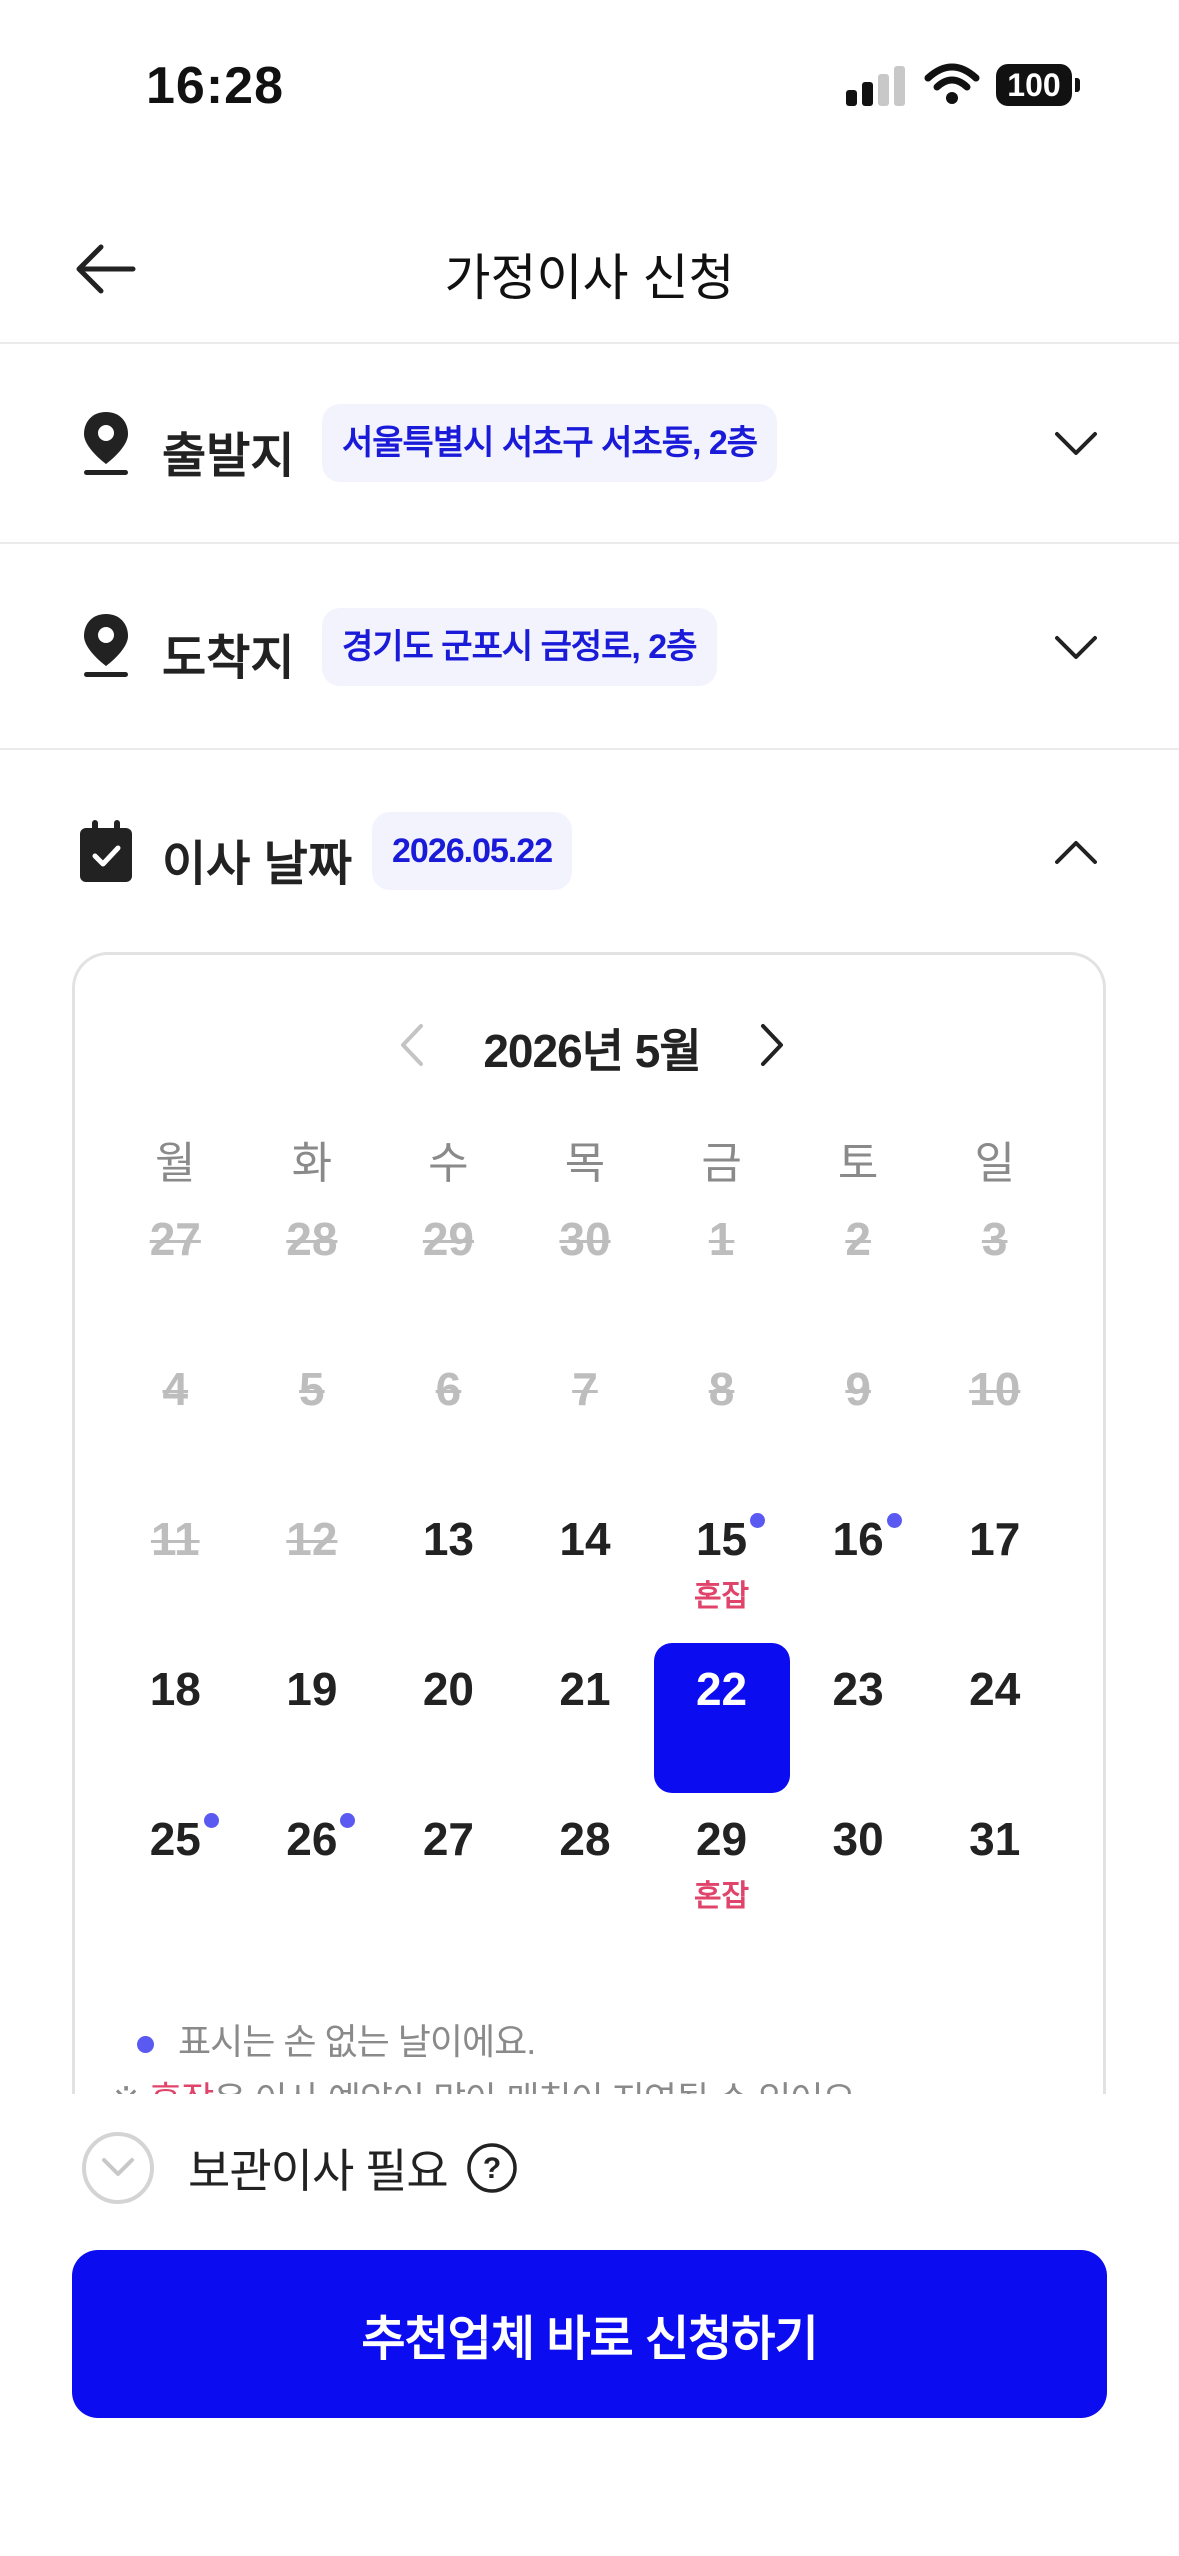 The width and height of the screenshot is (1179, 2556). Describe the element at coordinates (994, 1718) in the screenshot. I see `calendar-day: 24` at that location.